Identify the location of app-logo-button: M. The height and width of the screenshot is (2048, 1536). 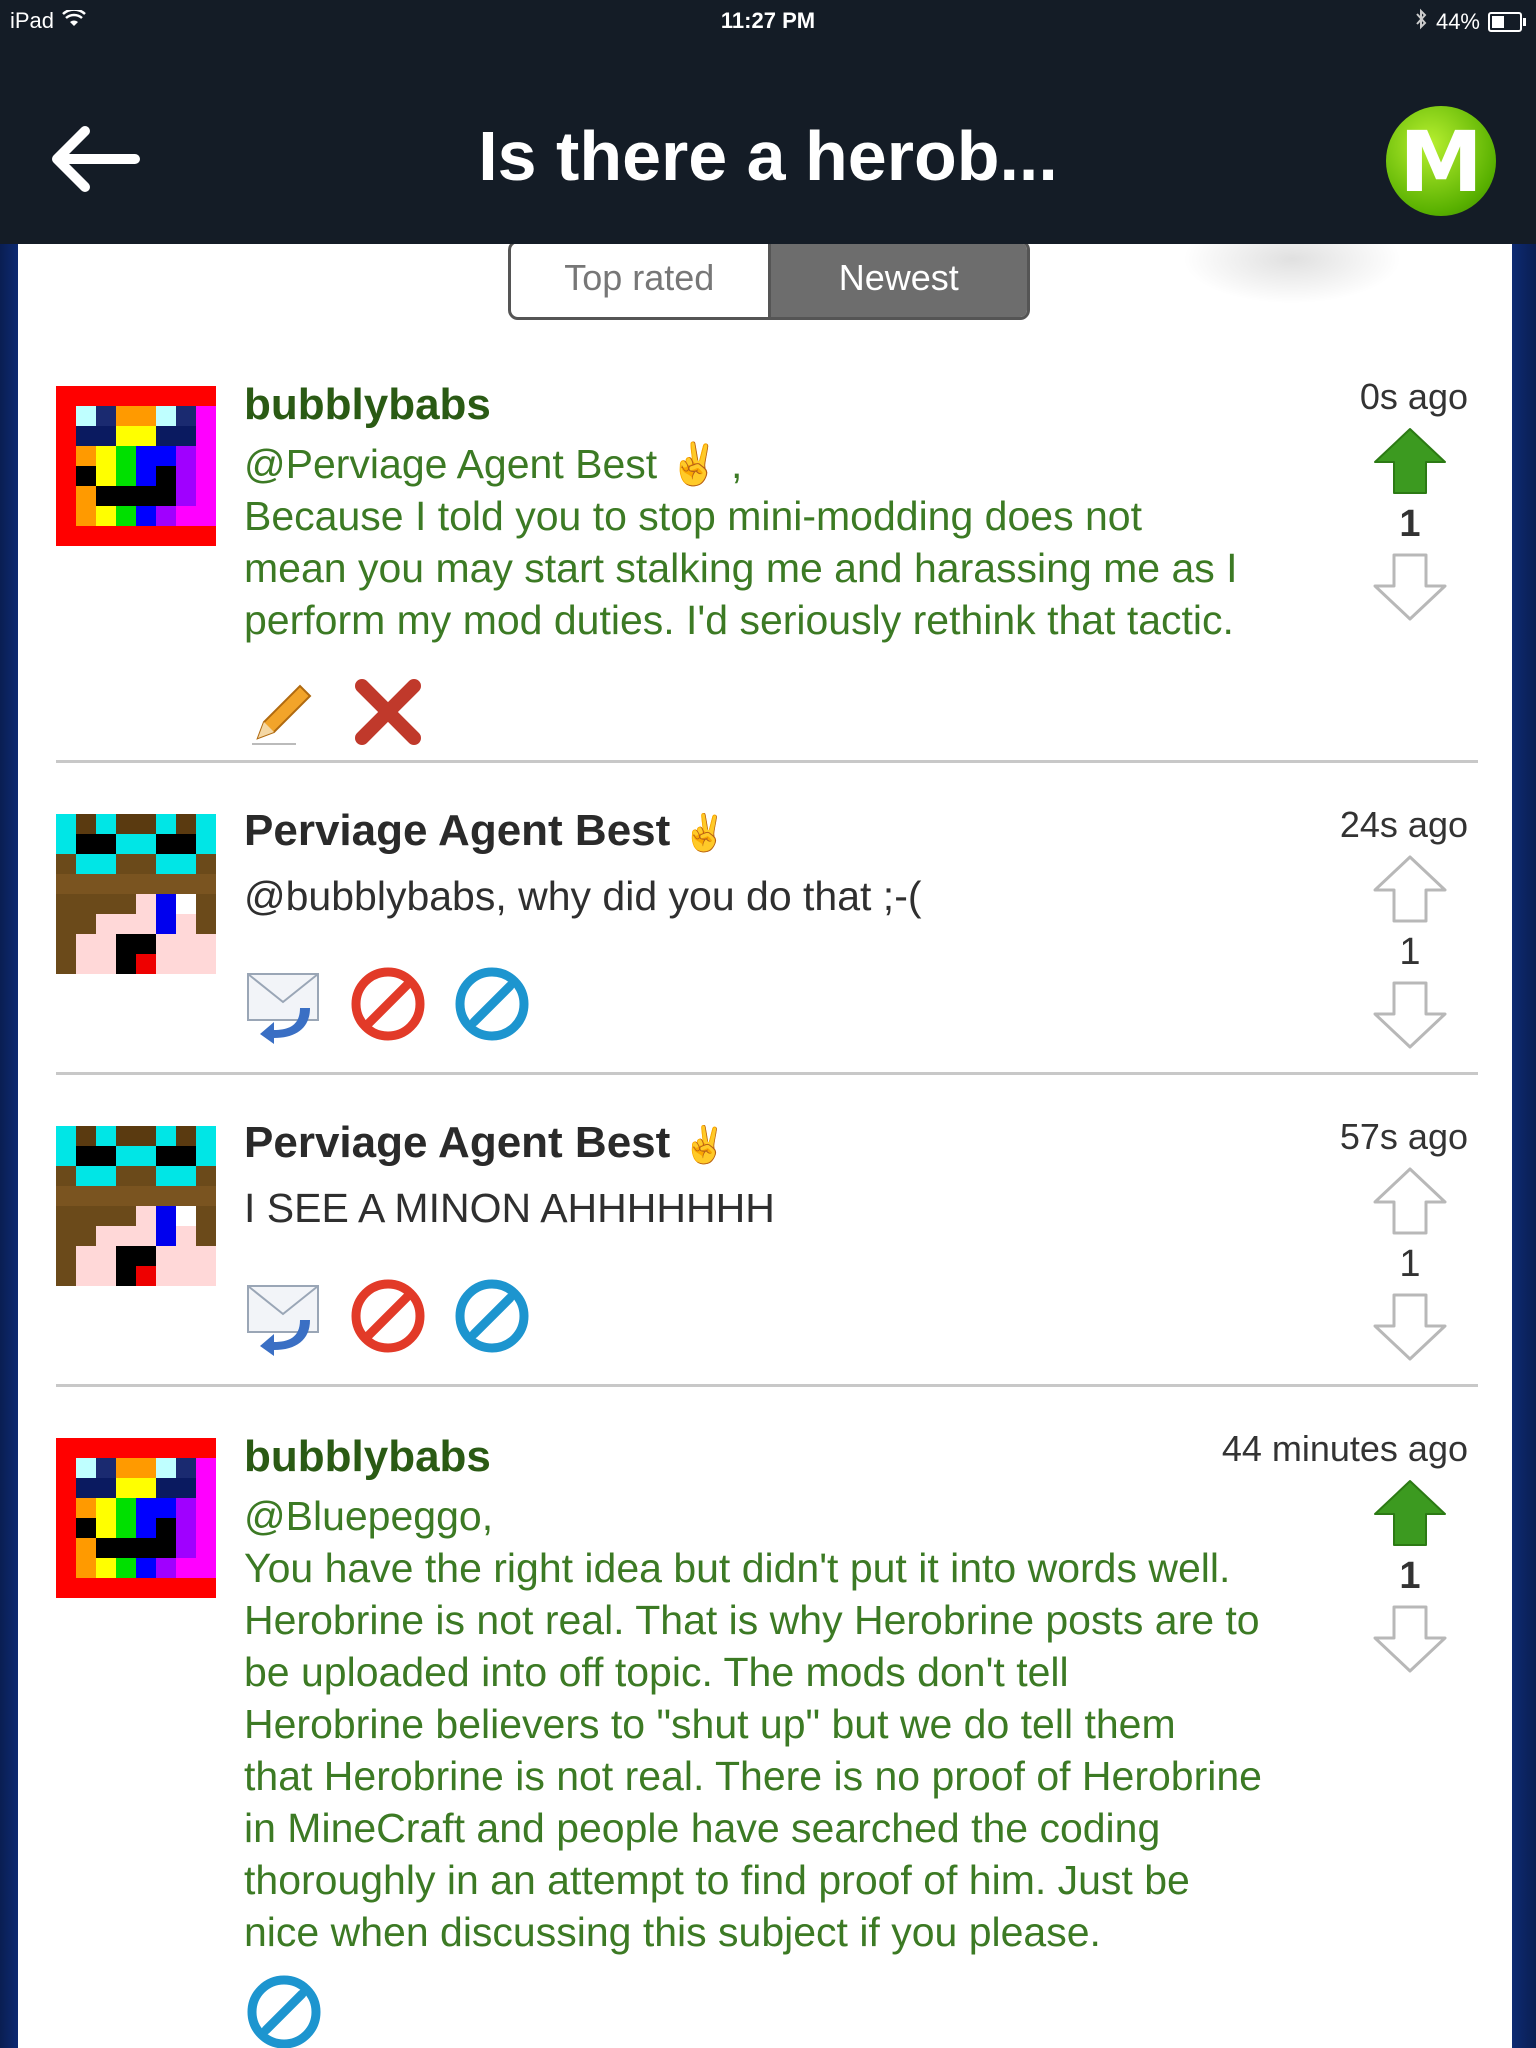
(1441, 161).